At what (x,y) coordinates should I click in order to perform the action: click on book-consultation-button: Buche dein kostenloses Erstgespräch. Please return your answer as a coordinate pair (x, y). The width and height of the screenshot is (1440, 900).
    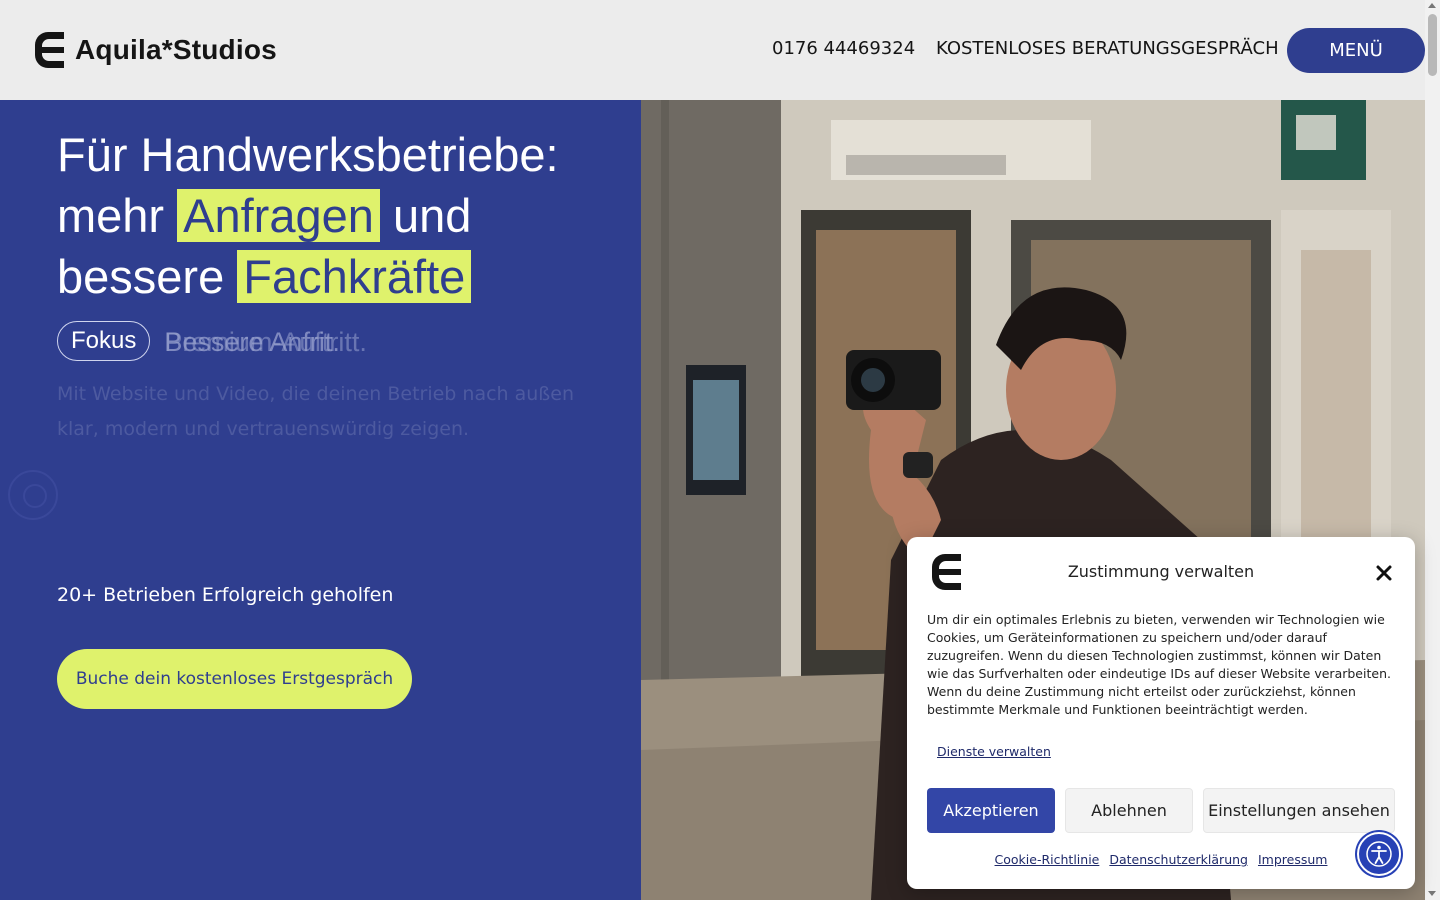
    Looking at the image, I should click on (234, 679).